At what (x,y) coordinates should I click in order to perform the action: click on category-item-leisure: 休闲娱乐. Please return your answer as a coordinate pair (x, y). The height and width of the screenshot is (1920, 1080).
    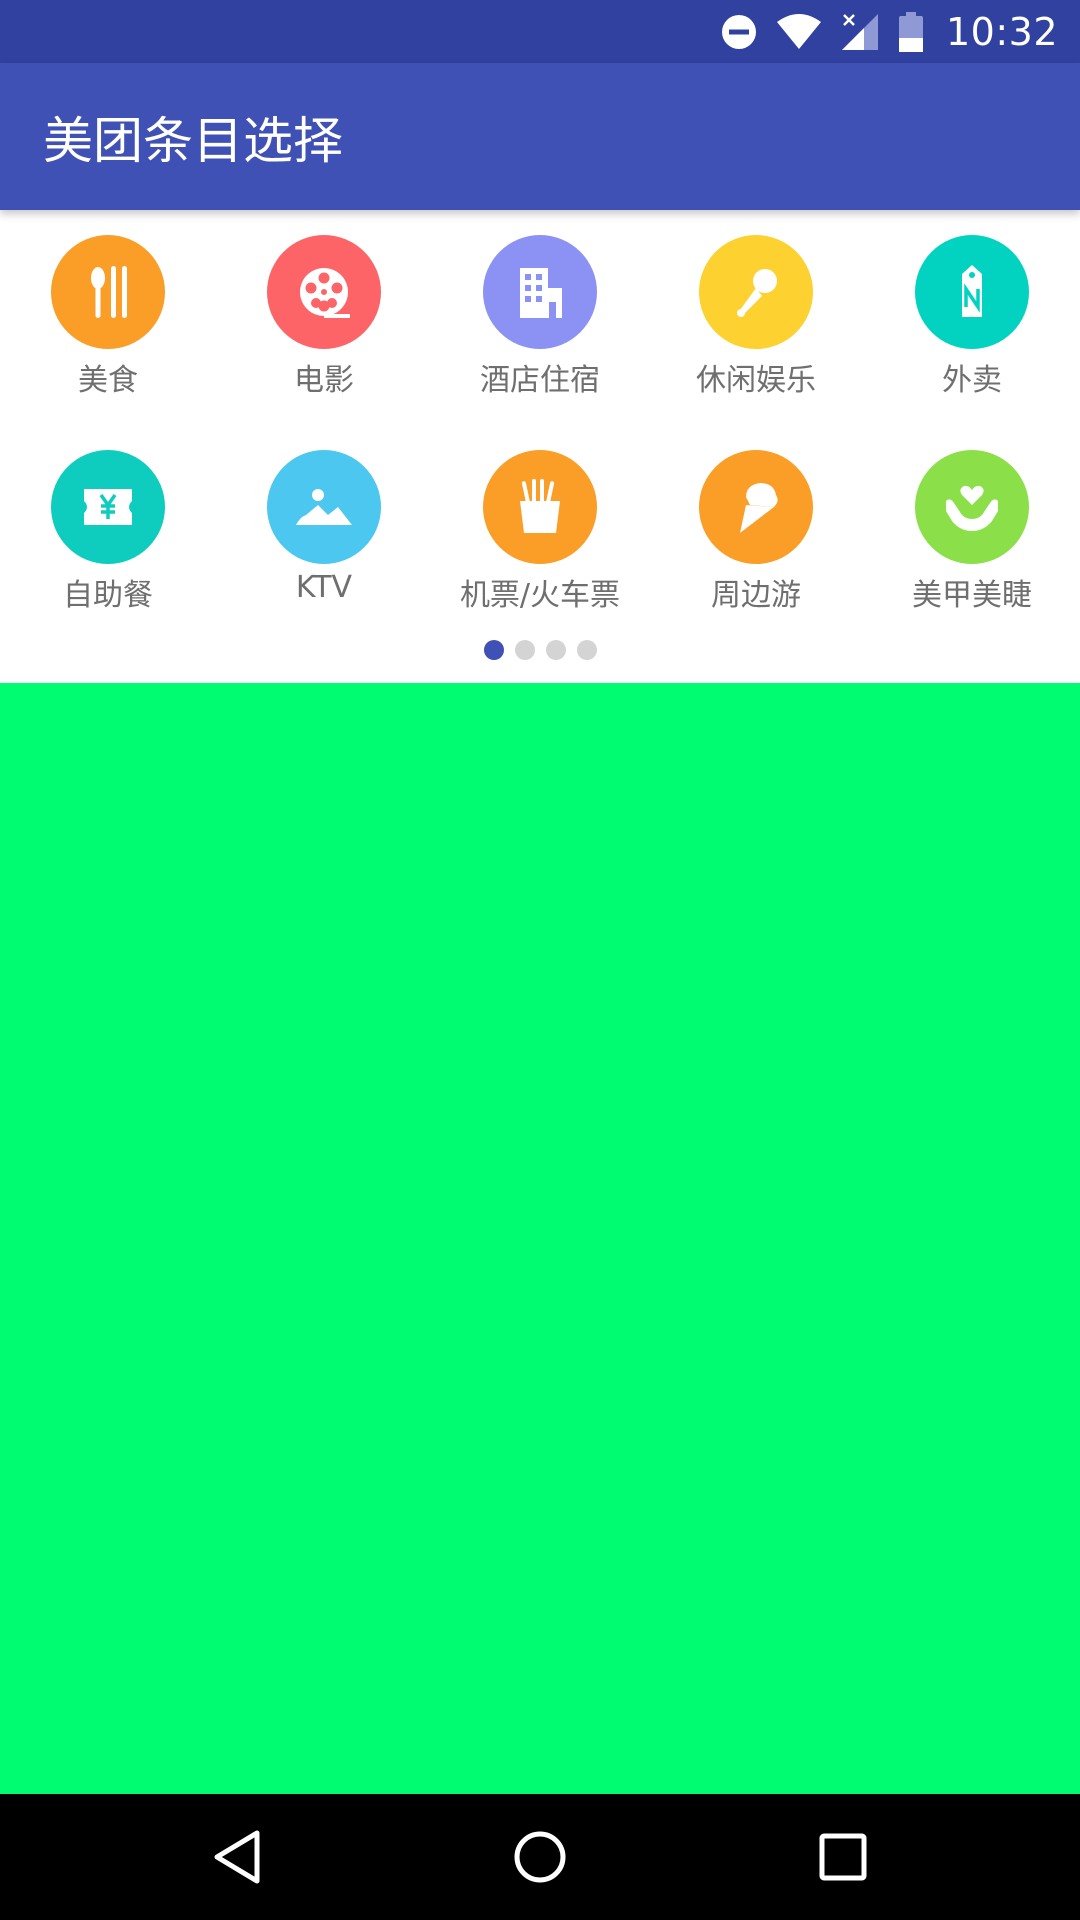
    Looking at the image, I should click on (756, 335).